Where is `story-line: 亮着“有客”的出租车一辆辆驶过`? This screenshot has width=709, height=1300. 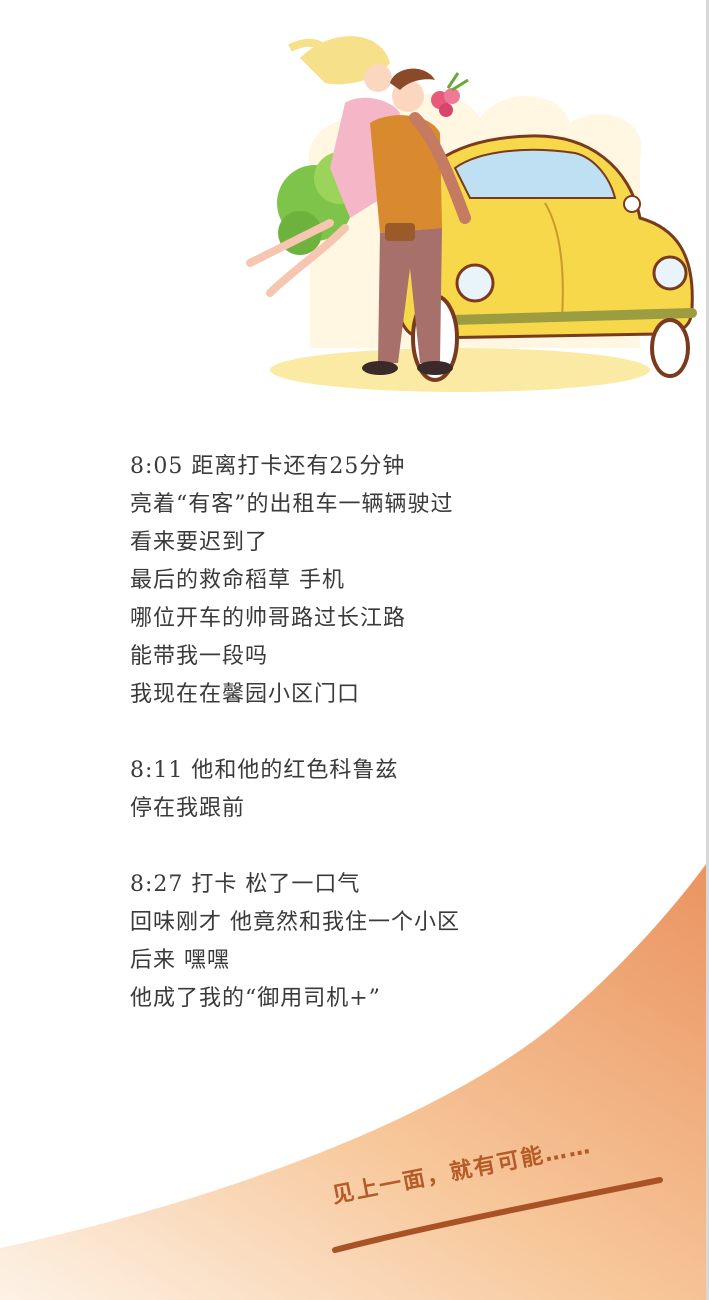
story-line: 亮着“有客”的出租车一辆辆驶过 is located at coordinates (292, 504).